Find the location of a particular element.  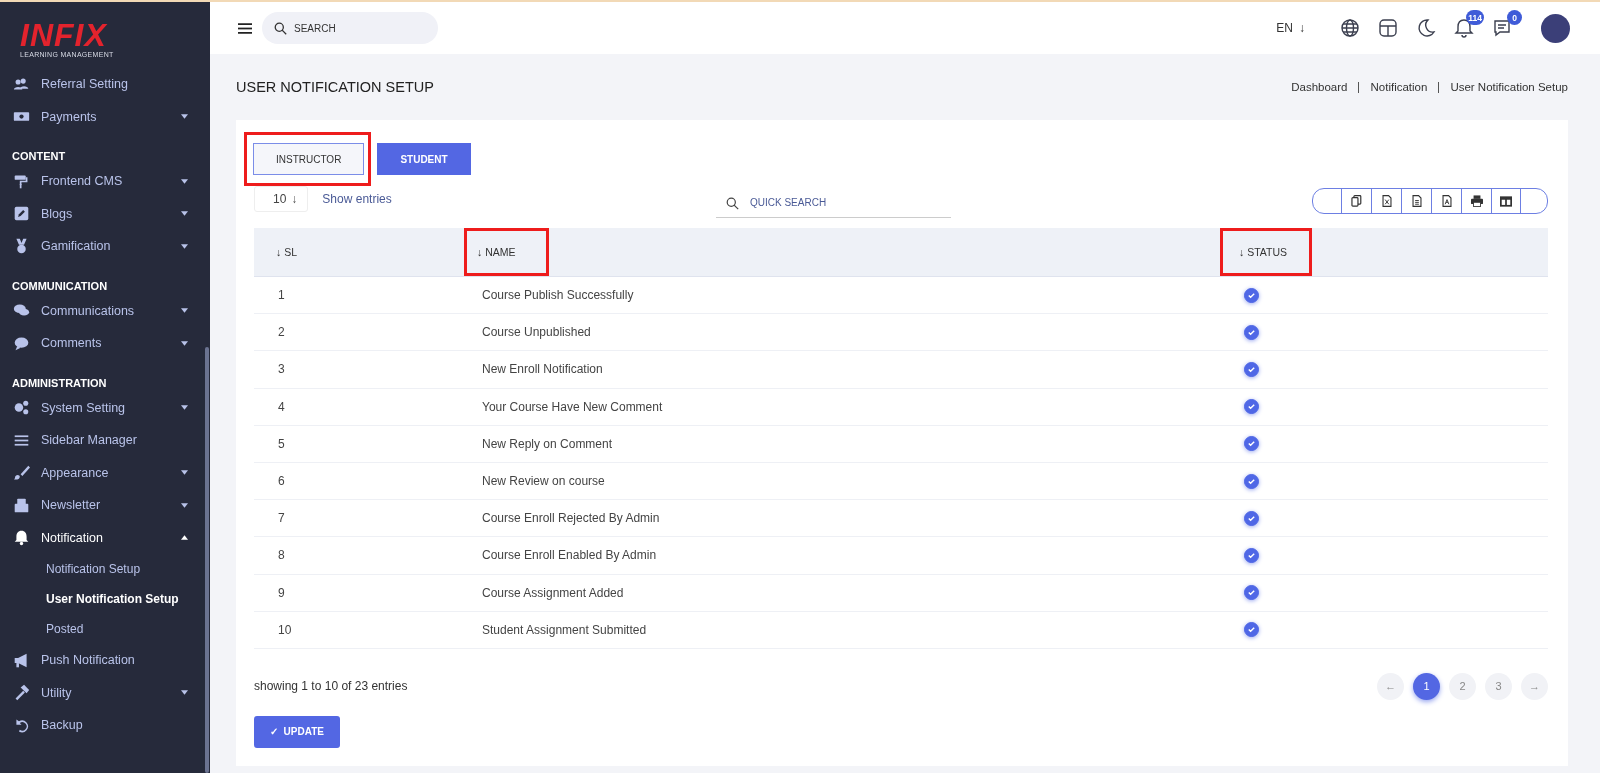

sidebar-item: Utility is located at coordinates (105, 692).